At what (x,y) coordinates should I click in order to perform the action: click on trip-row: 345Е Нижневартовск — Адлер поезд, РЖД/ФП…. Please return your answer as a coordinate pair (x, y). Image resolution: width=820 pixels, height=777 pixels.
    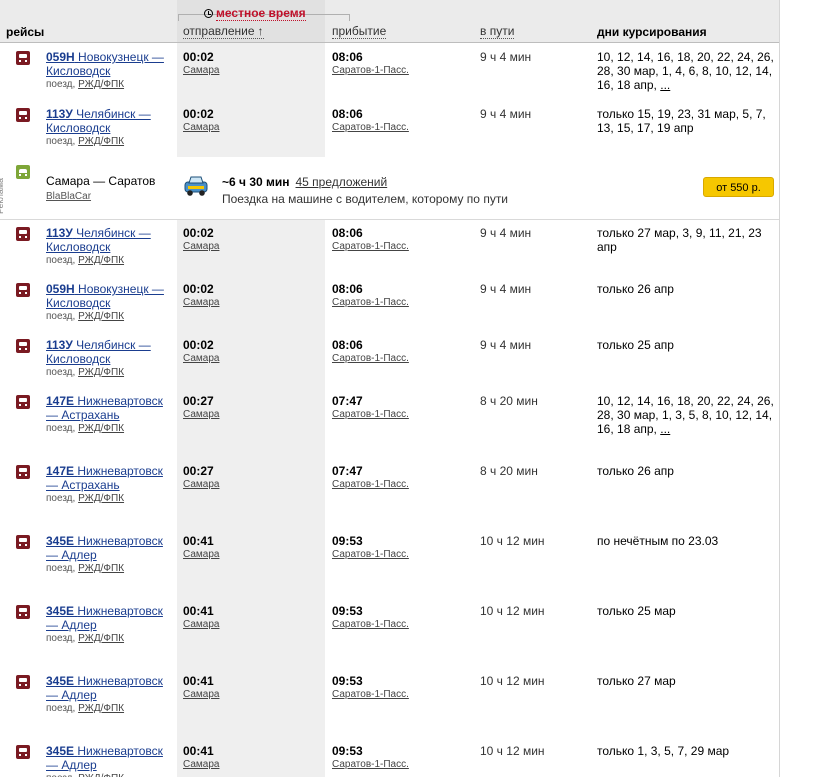
    Looking at the image, I should click on (389, 562).